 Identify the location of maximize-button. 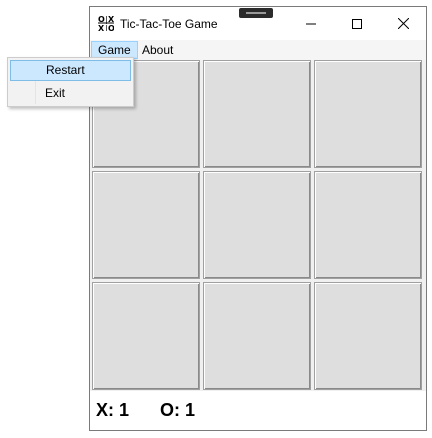
(357, 23).